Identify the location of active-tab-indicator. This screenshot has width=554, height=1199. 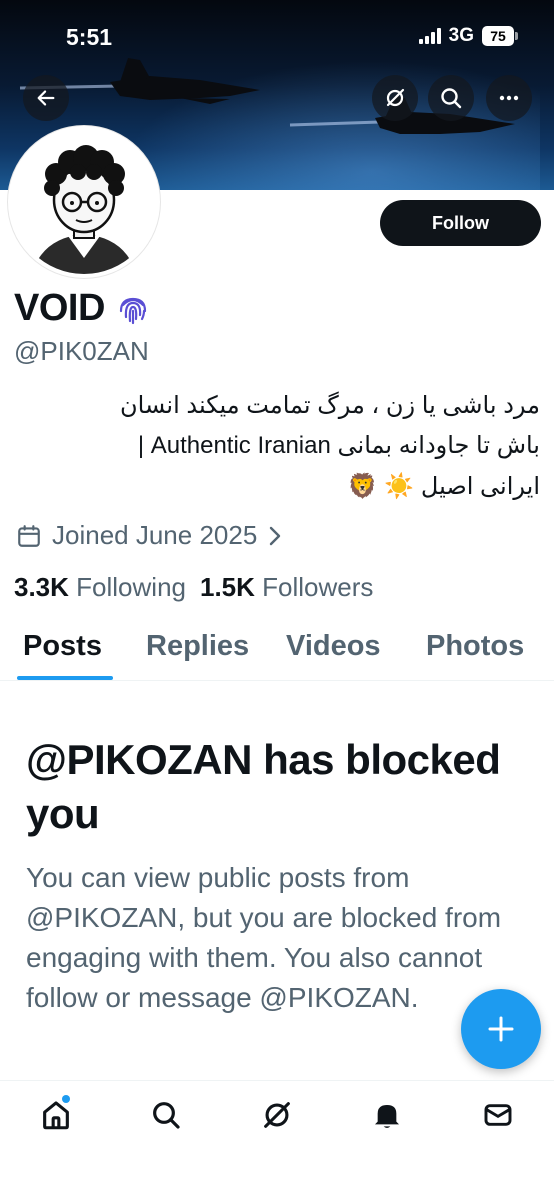
(65, 678).